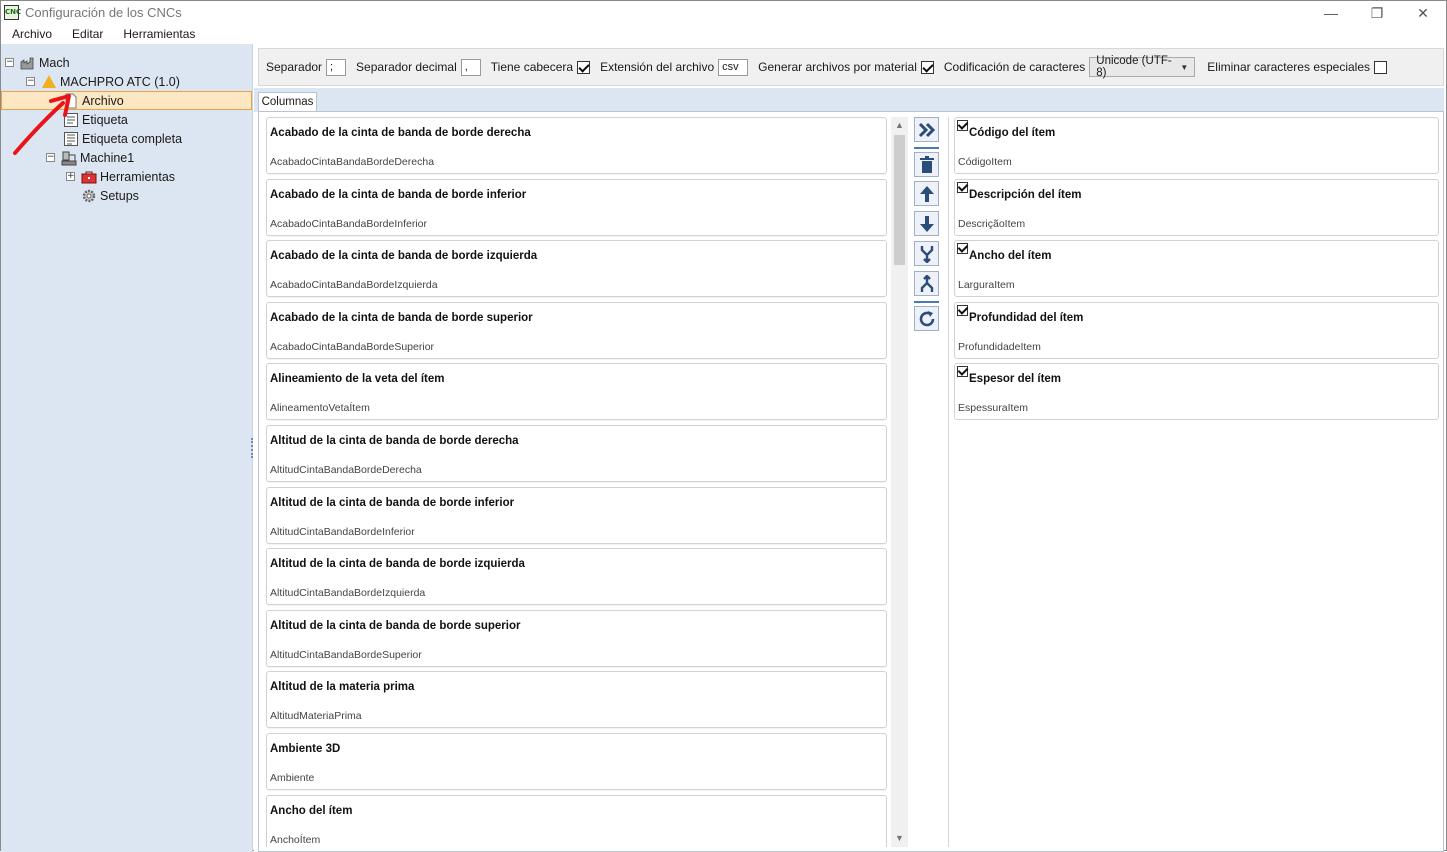 The image size is (1447, 852). I want to click on column-key: LarguraItem, so click(986, 285).